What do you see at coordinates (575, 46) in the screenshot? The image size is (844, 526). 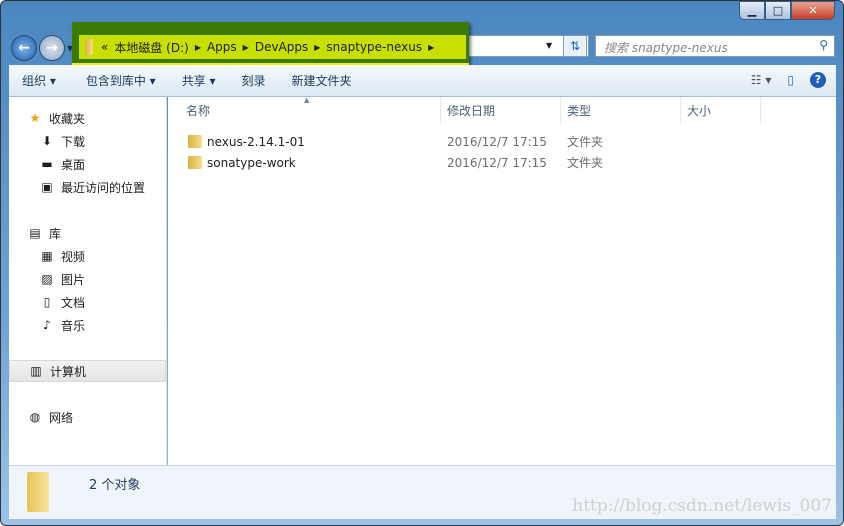 I see `refresh-button: ⇅` at bounding box center [575, 46].